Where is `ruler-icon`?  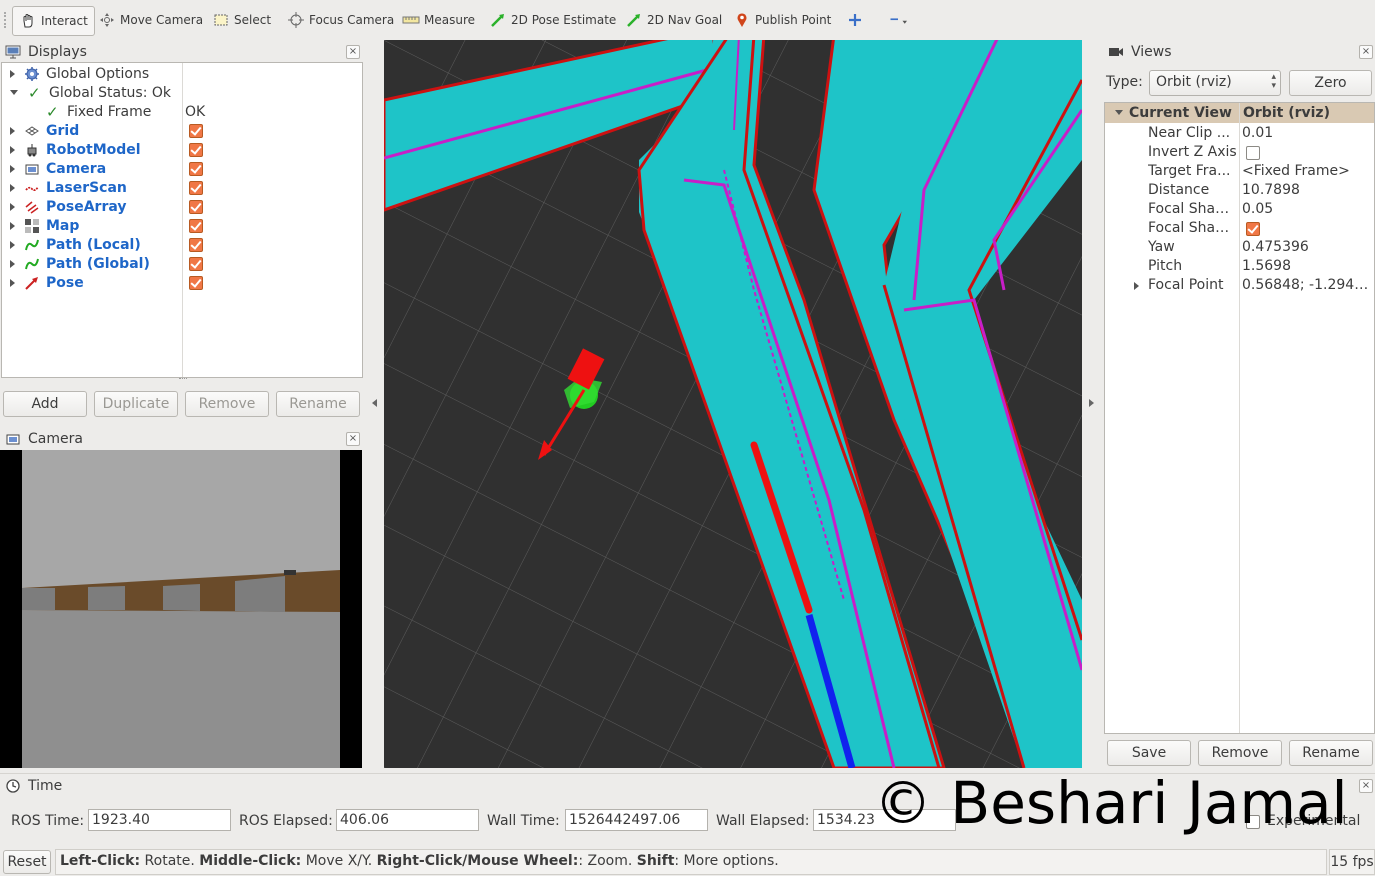
ruler-icon is located at coordinates (411, 20).